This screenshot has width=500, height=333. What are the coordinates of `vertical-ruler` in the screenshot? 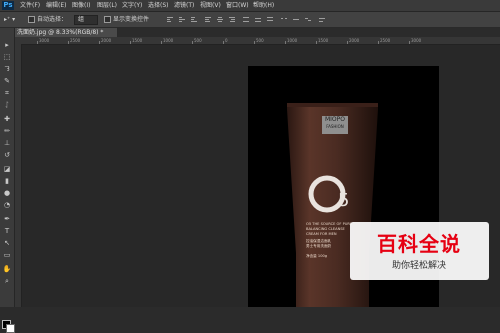 It's located at (18, 175).